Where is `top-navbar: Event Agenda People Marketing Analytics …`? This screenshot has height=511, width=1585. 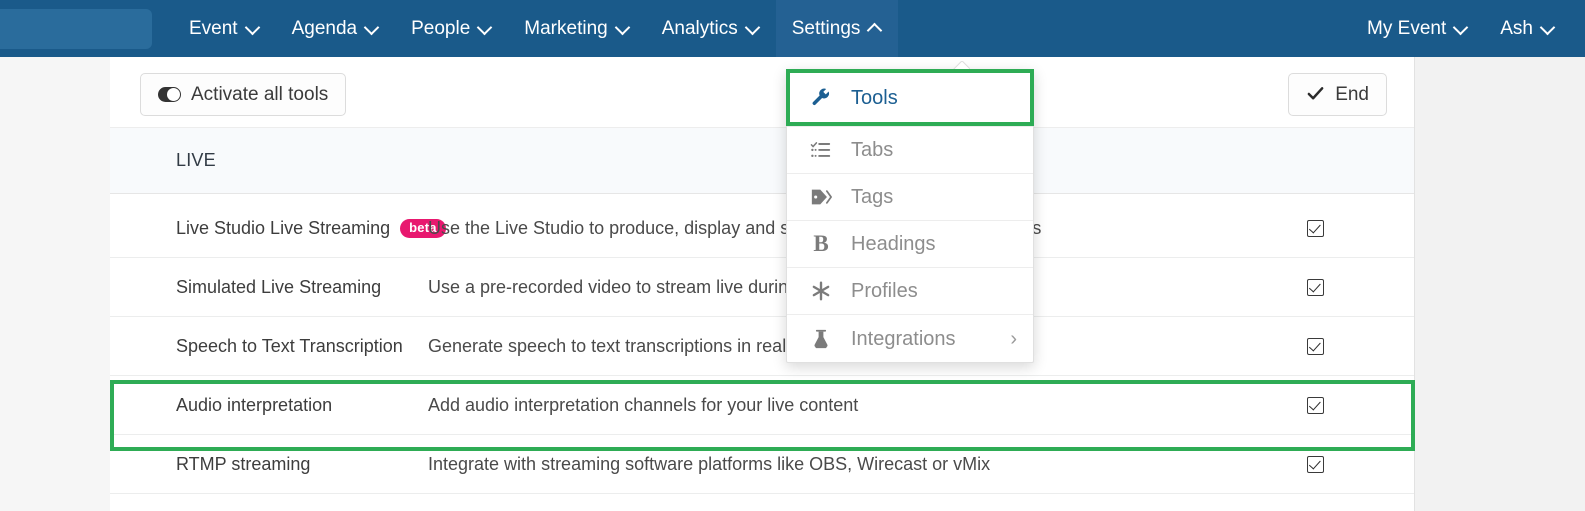
top-navbar: Event Agenda People Marketing Analytics … is located at coordinates (792, 28).